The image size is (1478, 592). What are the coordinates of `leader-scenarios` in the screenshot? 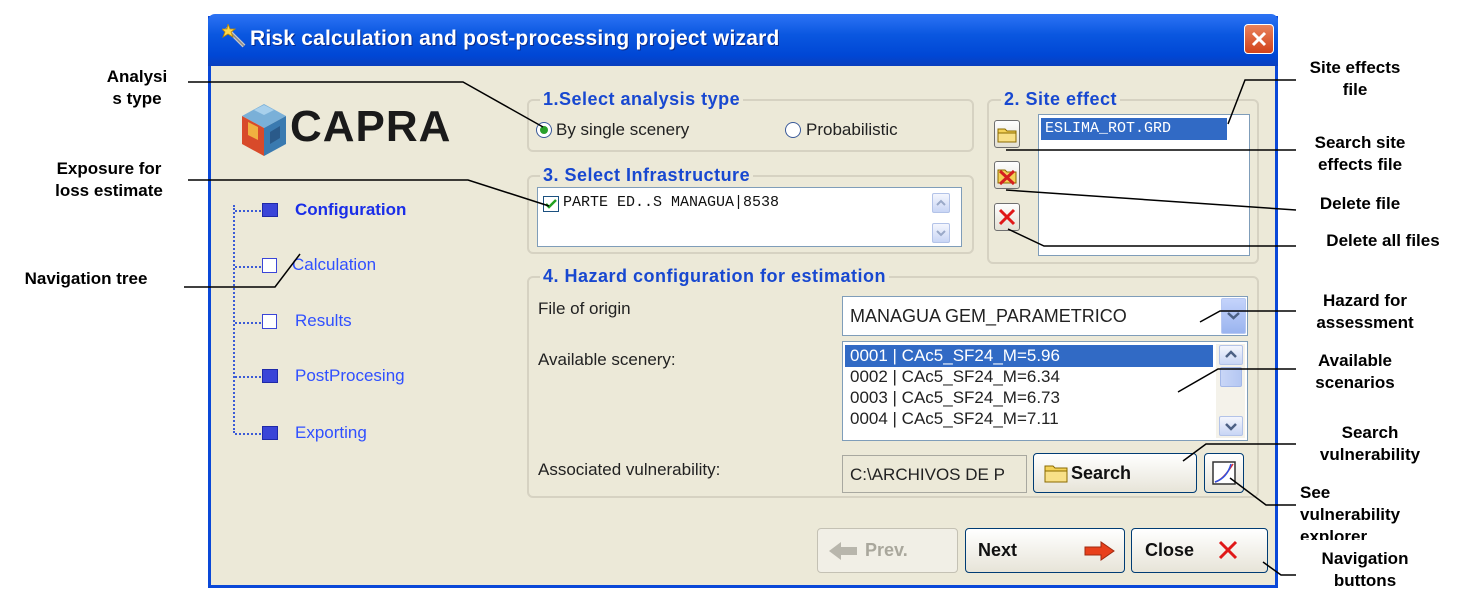 It's located at (1236, 380).